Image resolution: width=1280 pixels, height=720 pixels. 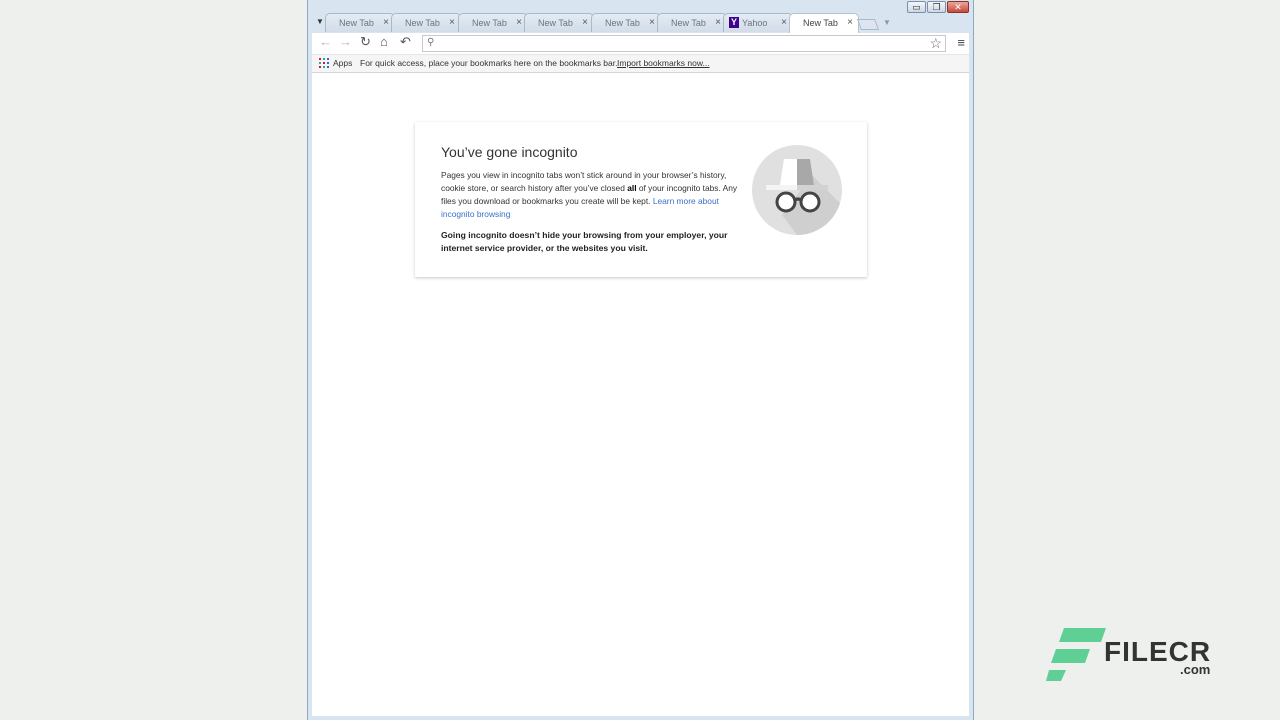 What do you see at coordinates (1131, 656) in the screenshot?
I see `filecr-watermark: FILECR .com` at bounding box center [1131, 656].